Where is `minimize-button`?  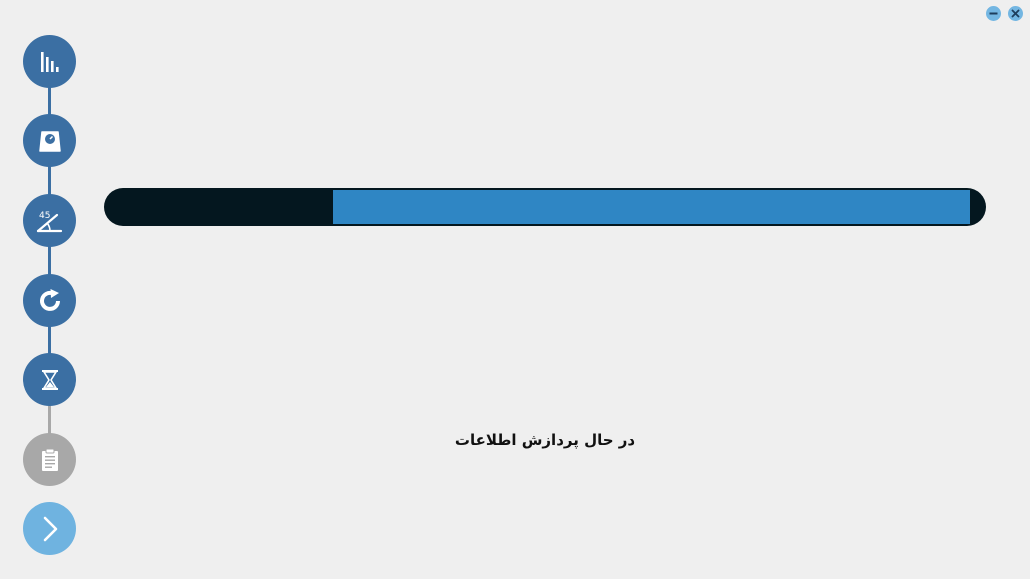
minimize-button is located at coordinates (993, 13).